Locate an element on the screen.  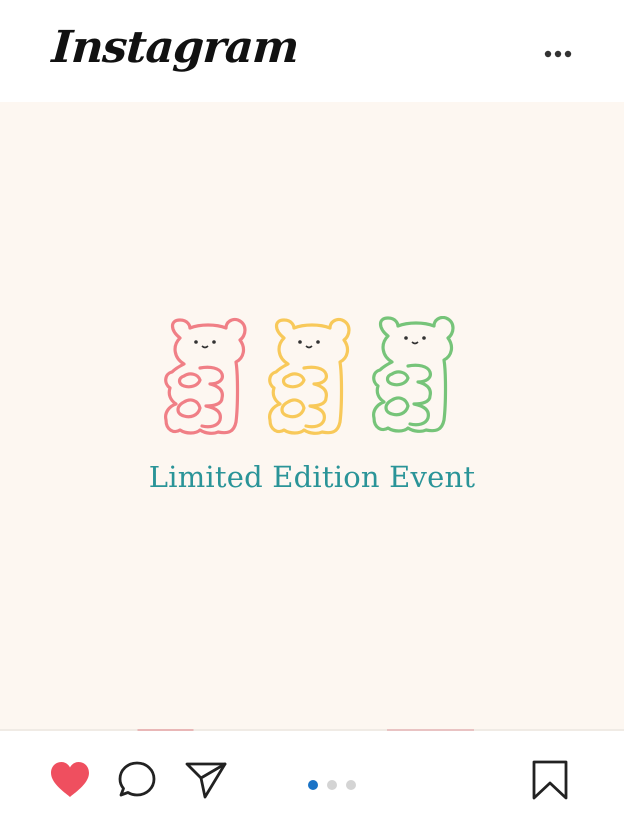
heart-icon is located at coordinates (70, 779).